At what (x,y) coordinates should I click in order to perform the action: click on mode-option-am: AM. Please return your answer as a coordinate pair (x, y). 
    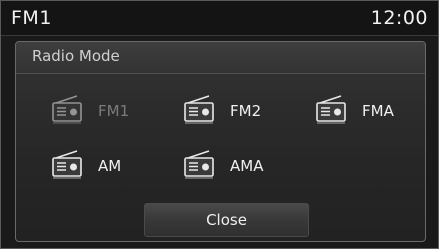
    Looking at the image, I should click on (105, 165).